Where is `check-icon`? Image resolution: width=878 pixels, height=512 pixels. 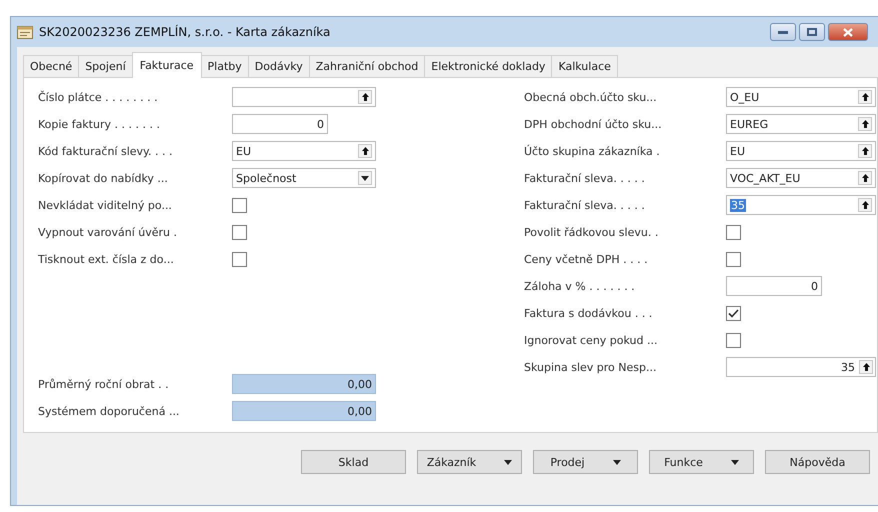 check-icon is located at coordinates (733, 313).